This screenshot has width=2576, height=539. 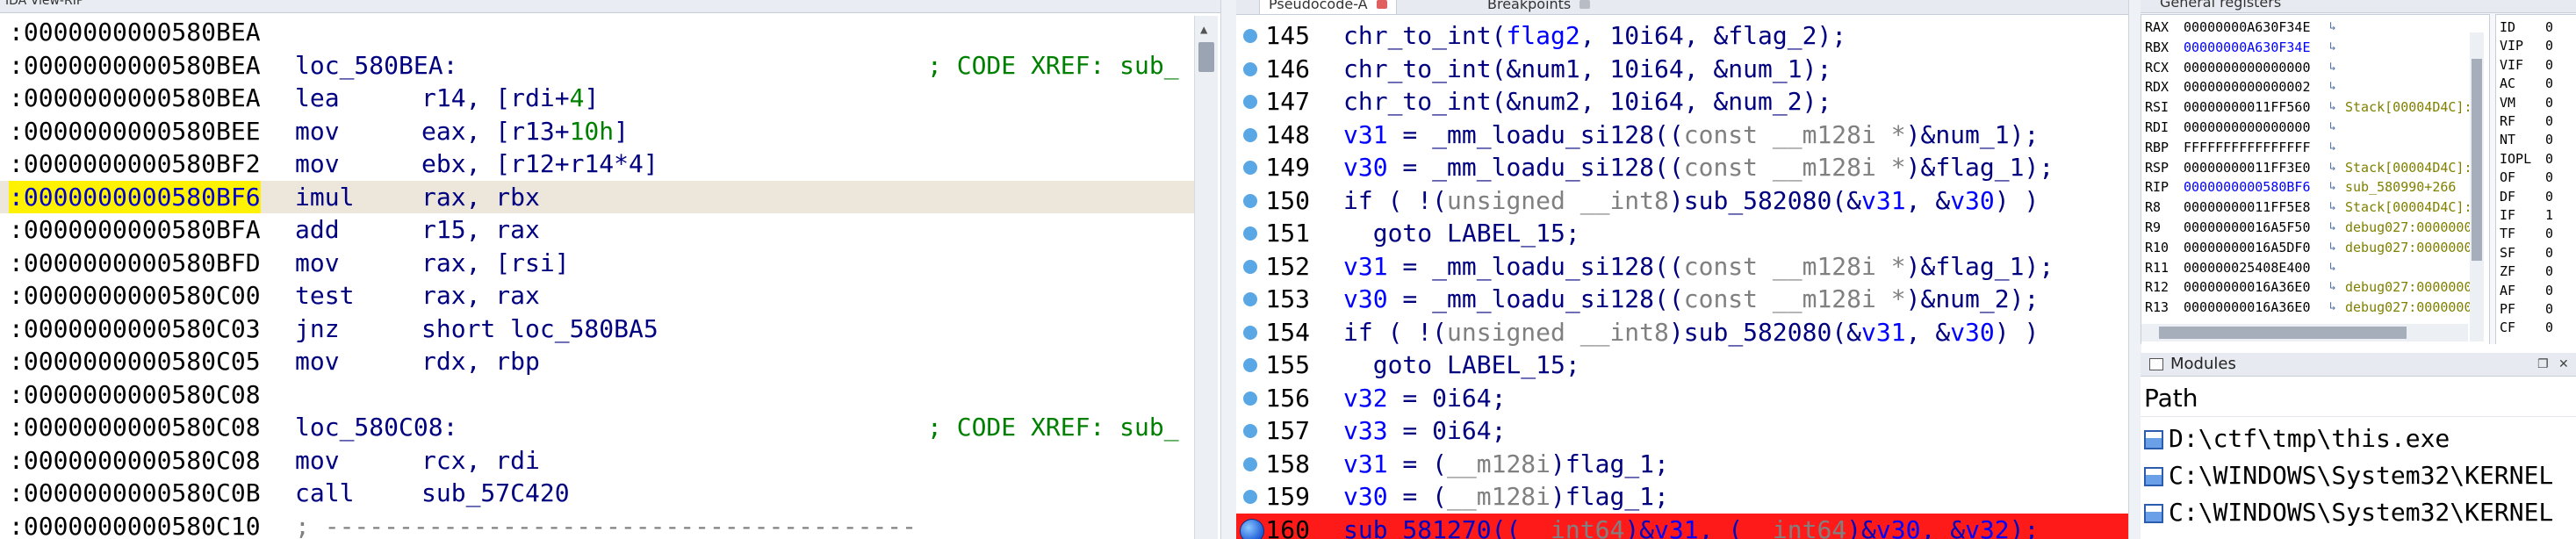 What do you see at coordinates (2526, 139) in the screenshot?
I see `flag-row-nt: NT 0` at bounding box center [2526, 139].